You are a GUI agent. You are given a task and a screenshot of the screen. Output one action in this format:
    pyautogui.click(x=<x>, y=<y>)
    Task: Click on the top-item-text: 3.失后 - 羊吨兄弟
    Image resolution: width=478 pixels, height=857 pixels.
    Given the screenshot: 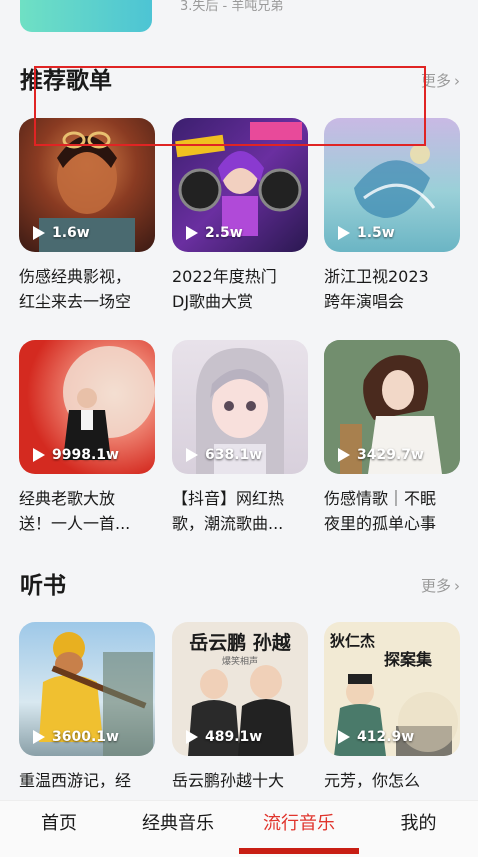 What is the action you would take?
    pyautogui.click(x=232, y=7)
    